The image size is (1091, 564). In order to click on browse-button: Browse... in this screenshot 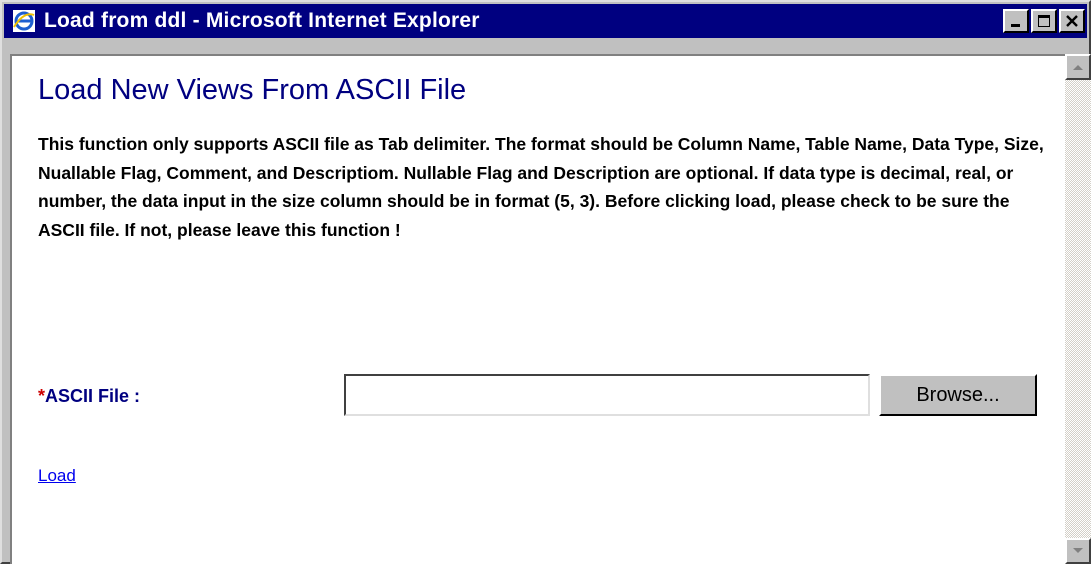, I will do `click(958, 395)`.